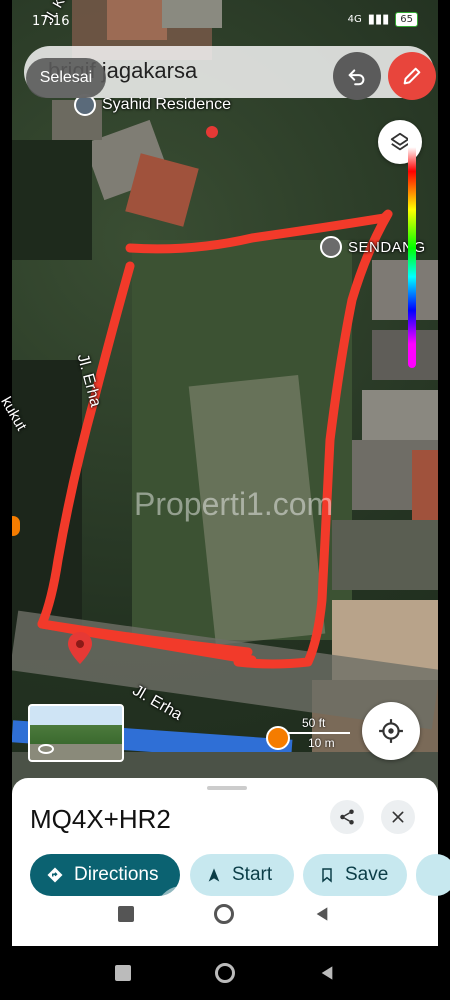 The image size is (450, 1000). I want to click on residence-label: Syahid Residence, so click(166, 104).